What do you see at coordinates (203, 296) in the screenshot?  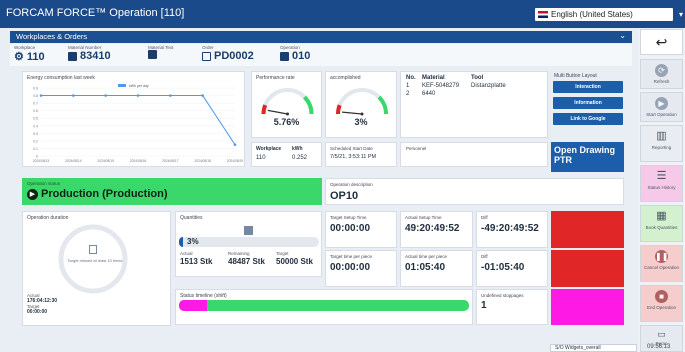 I see `status-timeline-title: Status timeline (shift)` at bounding box center [203, 296].